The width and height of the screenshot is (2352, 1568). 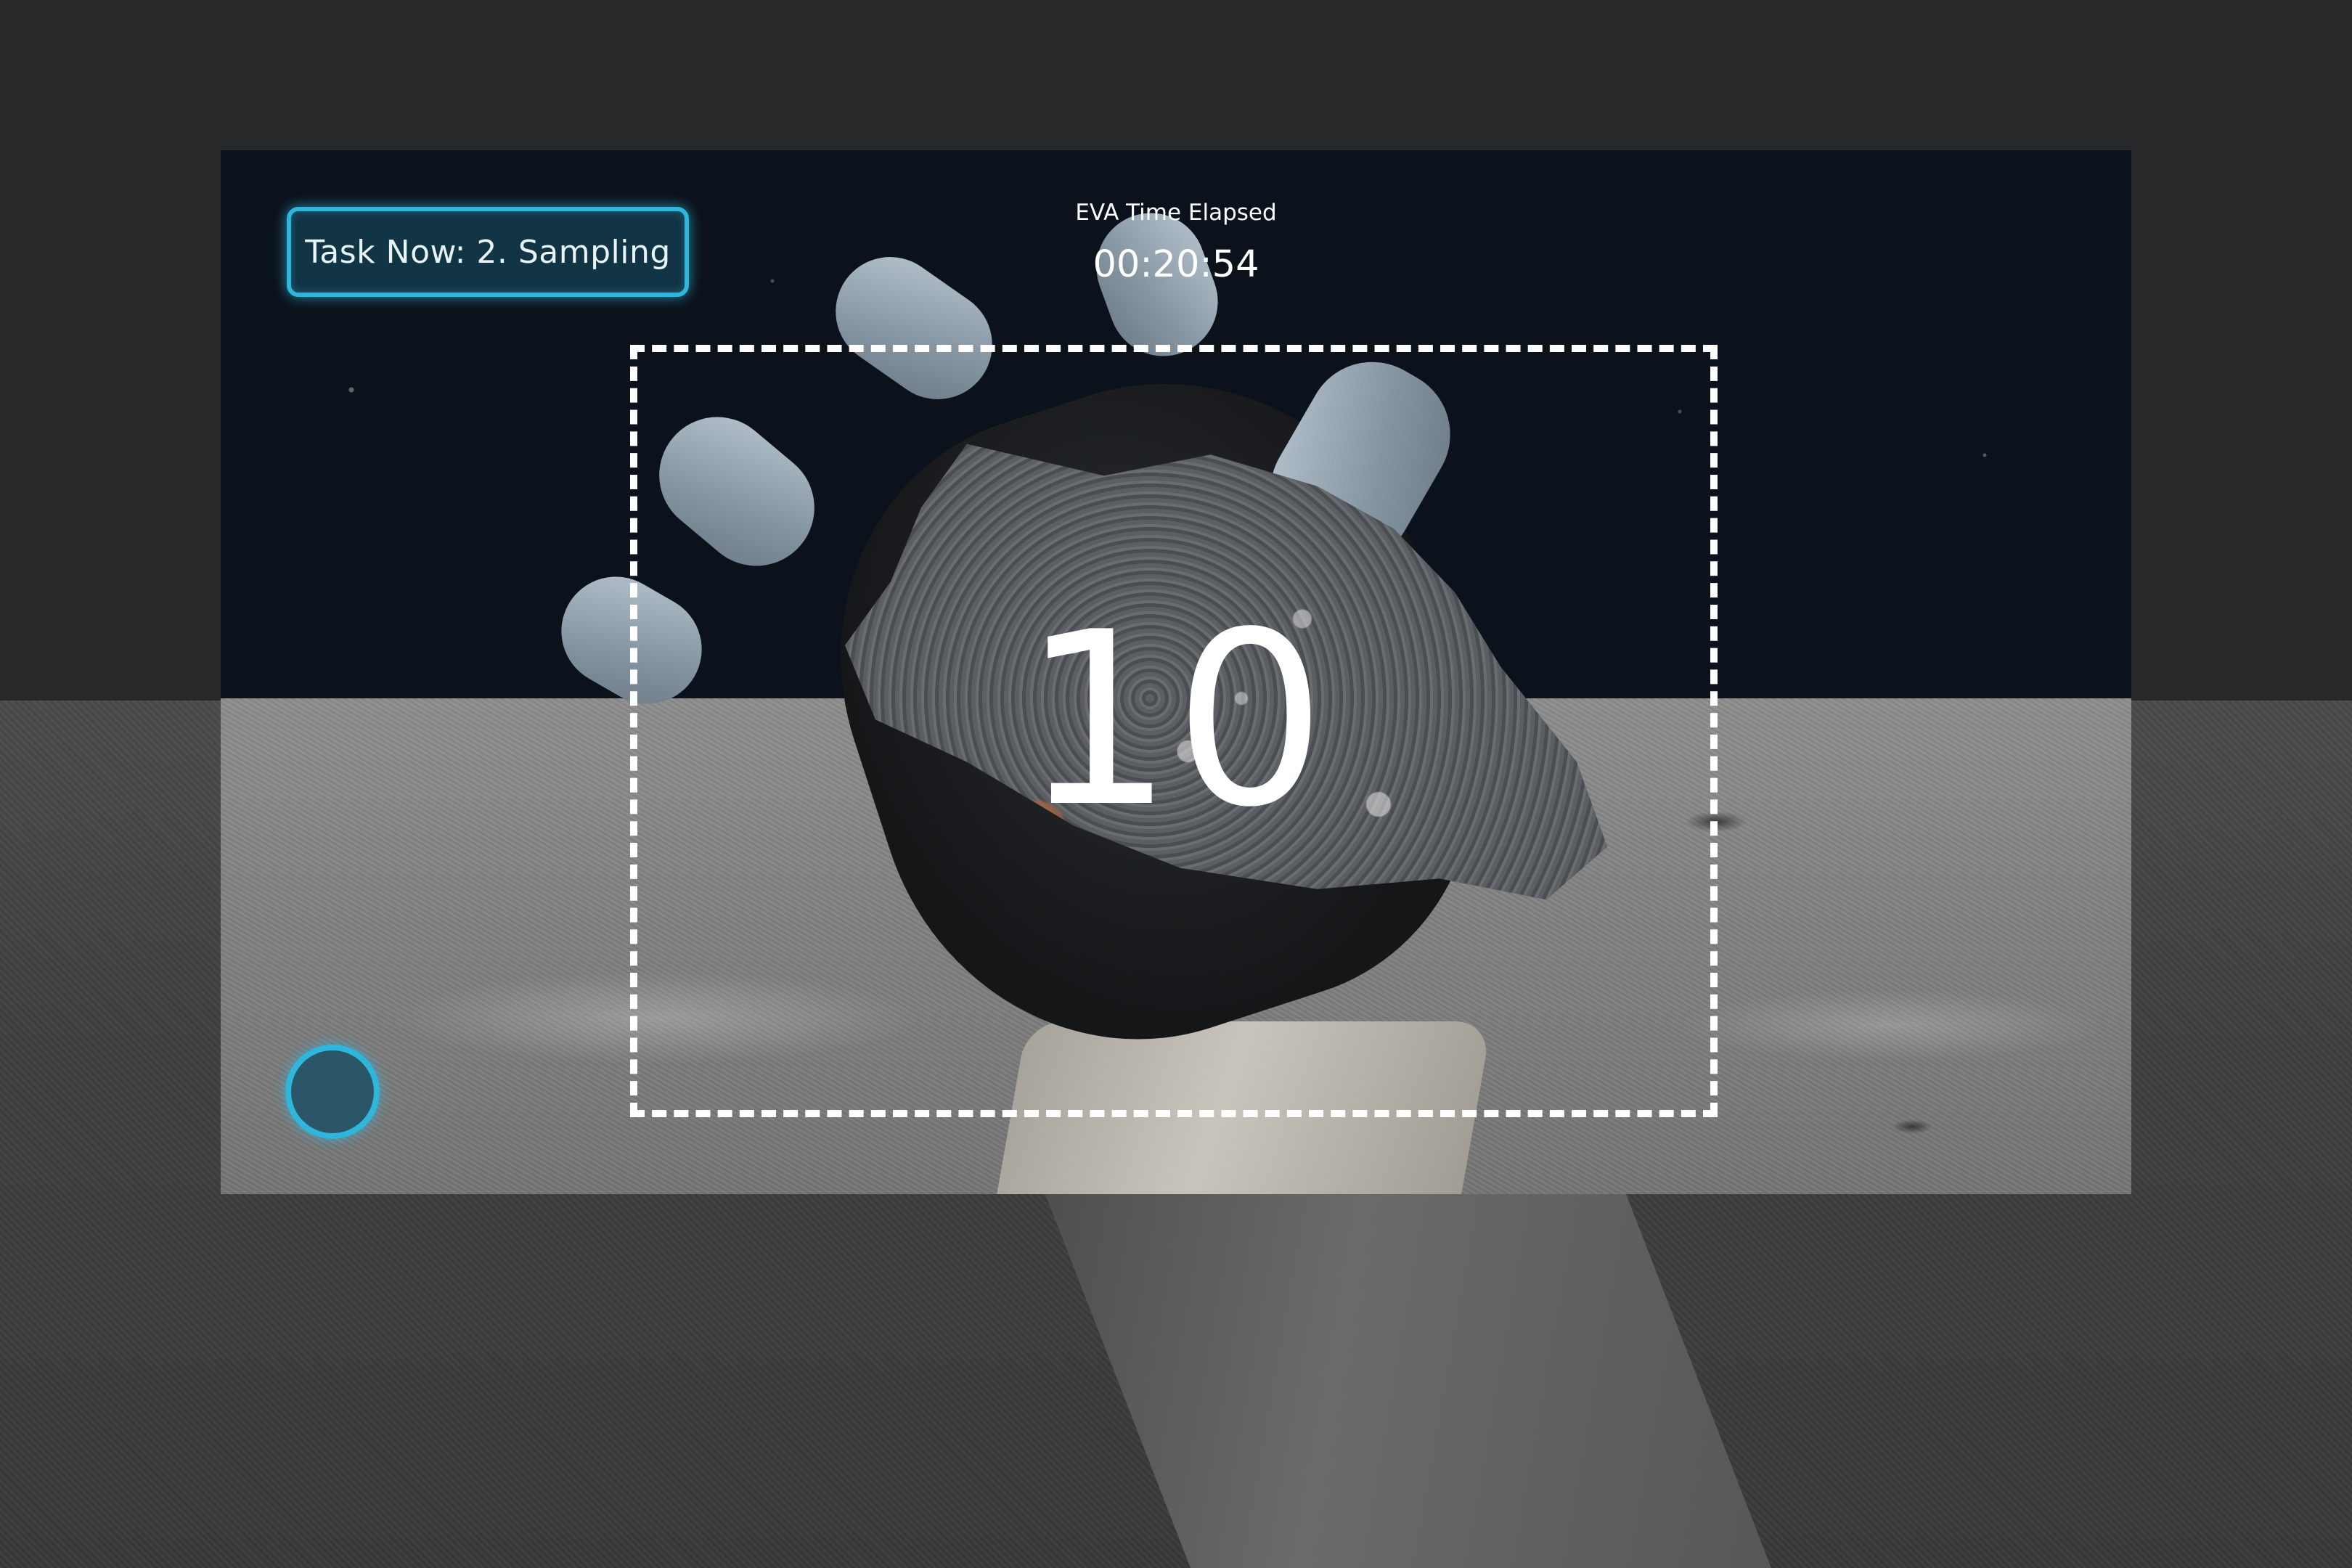 What do you see at coordinates (333, 1092) in the screenshot?
I see `record-circle-icon` at bounding box center [333, 1092].